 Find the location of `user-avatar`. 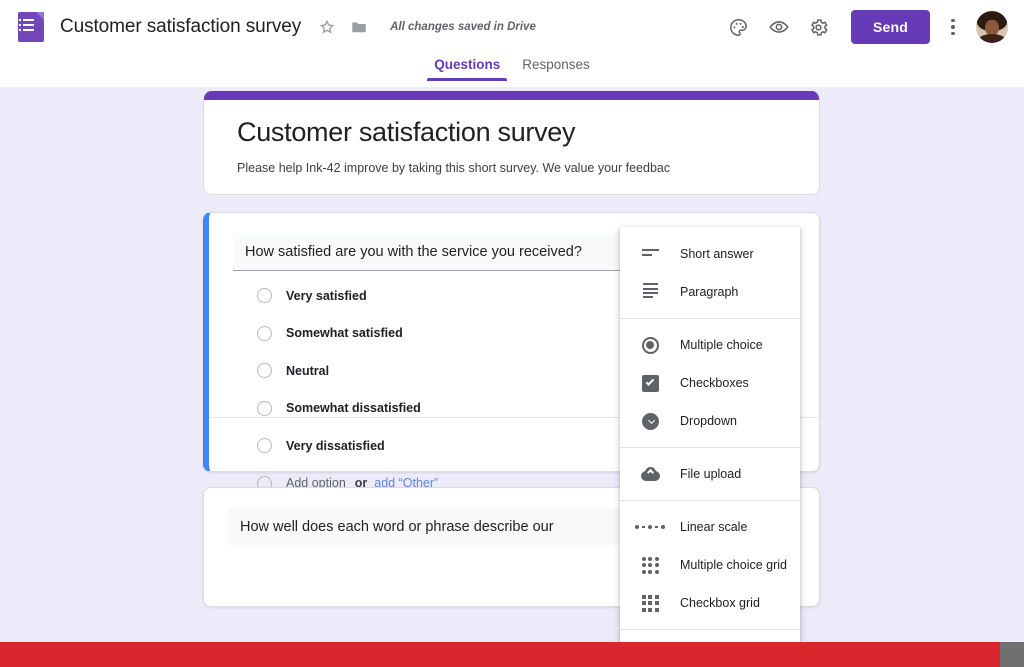

user-avatar is located at coordinates (992, 27).